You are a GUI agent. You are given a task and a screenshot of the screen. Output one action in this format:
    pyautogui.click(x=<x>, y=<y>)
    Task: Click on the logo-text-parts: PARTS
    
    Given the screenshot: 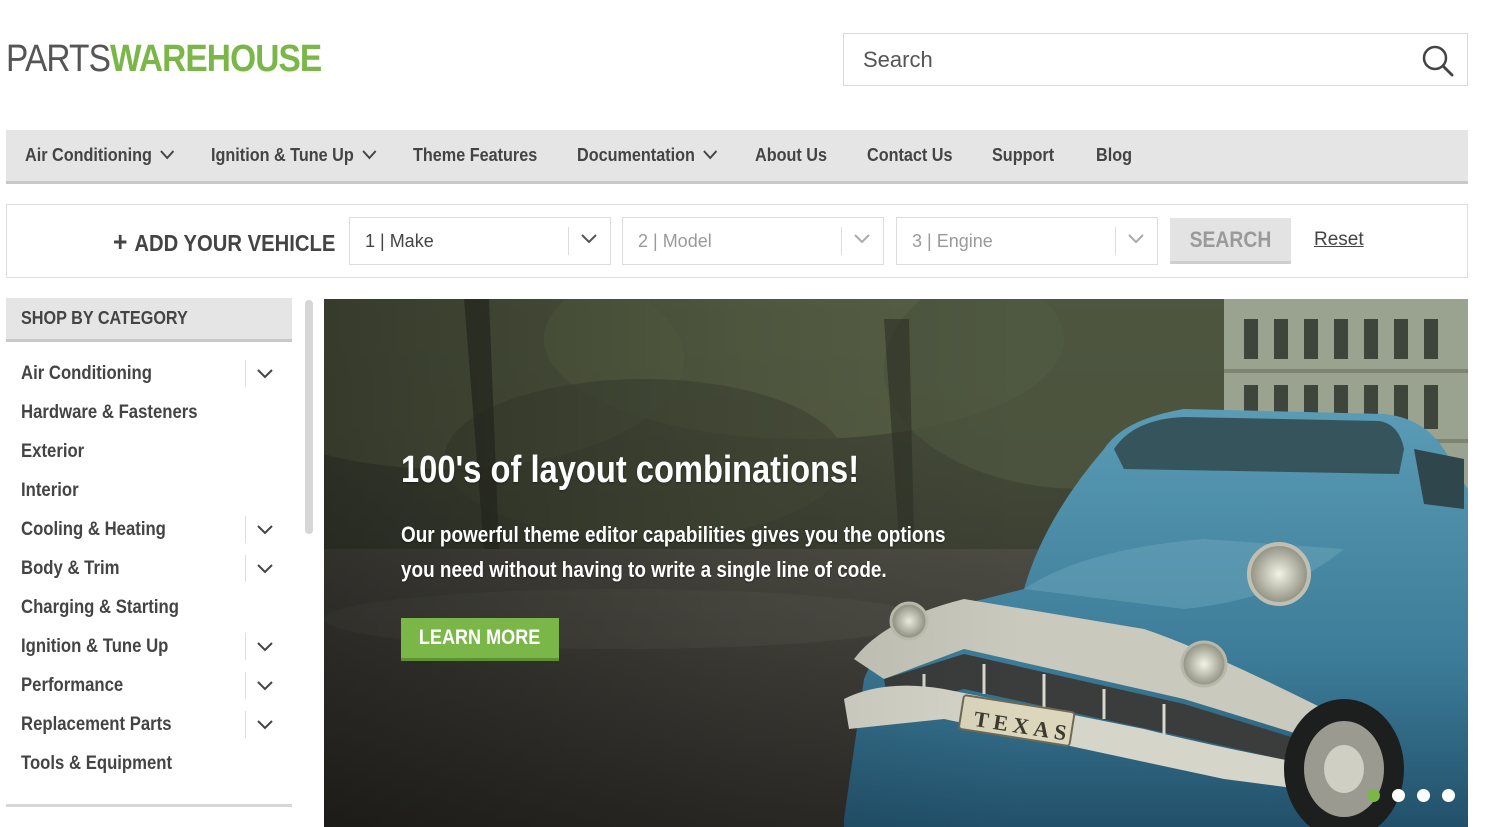 What is the action you would take?
    pyautogui.click(x=58, y=59)
    